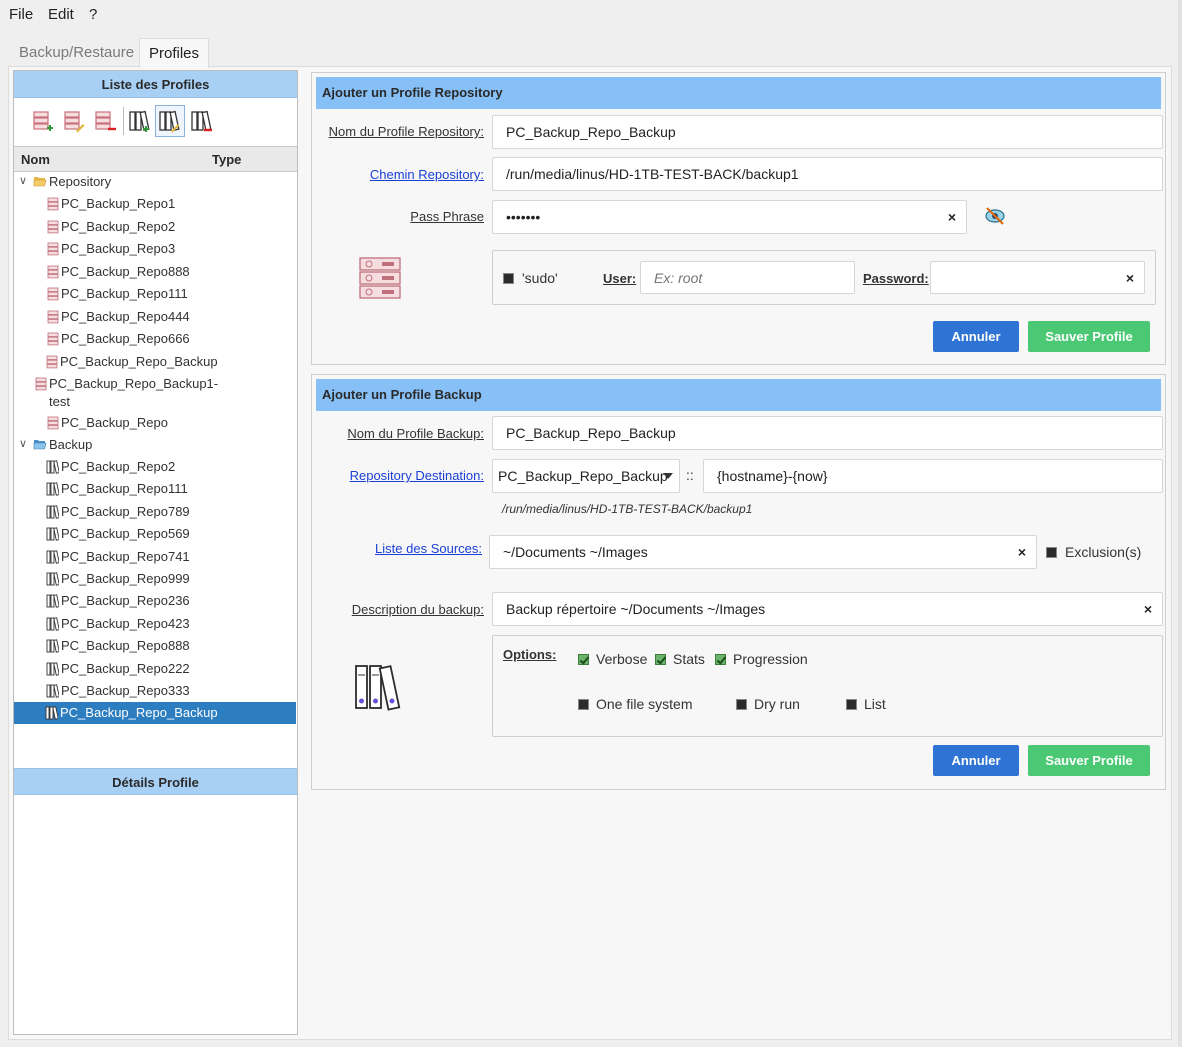 Image resolution: width=1182 pixels, height=1047 pixels. I want to click on tree-item-backup: PC_Backup_Repo111, so click(155, 489).